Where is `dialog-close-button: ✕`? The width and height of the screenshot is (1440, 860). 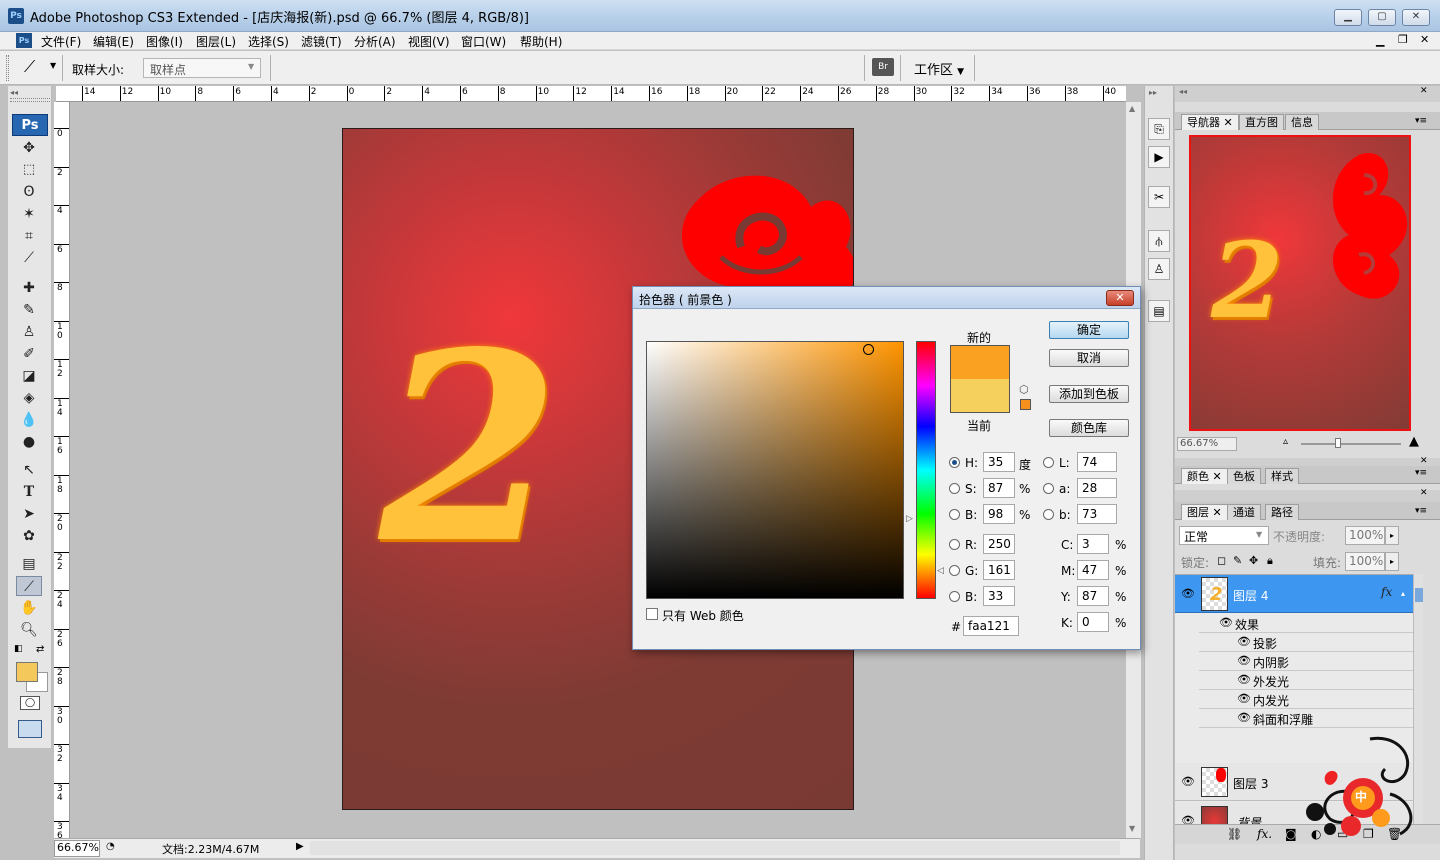 dialog-close-button: ✕ is located at coordinates (1120, 298).